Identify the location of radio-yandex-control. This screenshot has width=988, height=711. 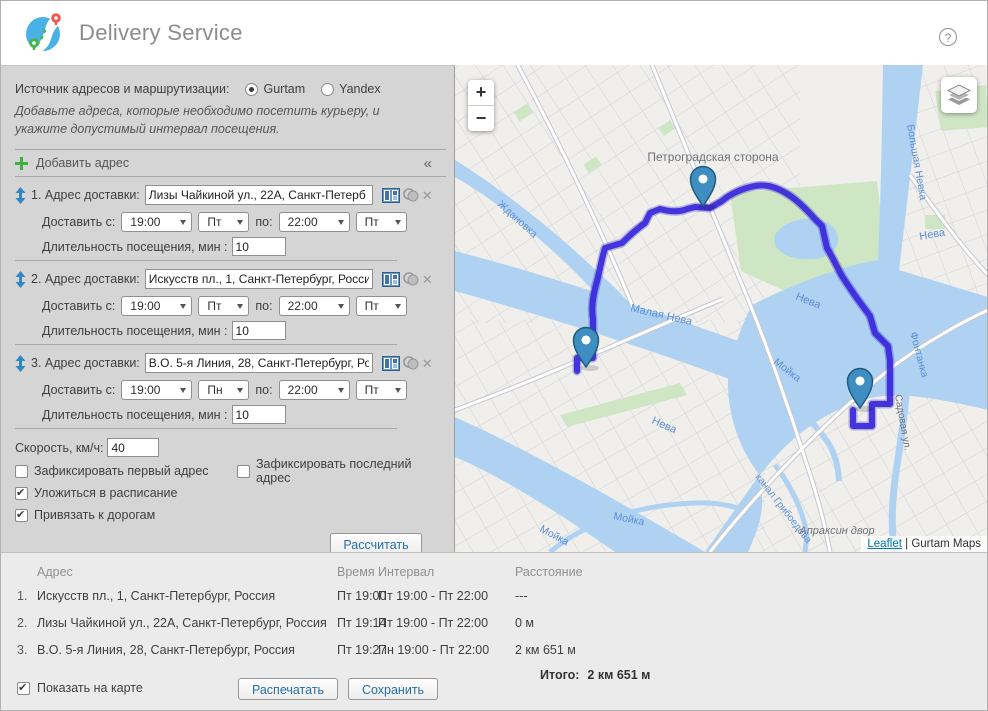
(328, 89).